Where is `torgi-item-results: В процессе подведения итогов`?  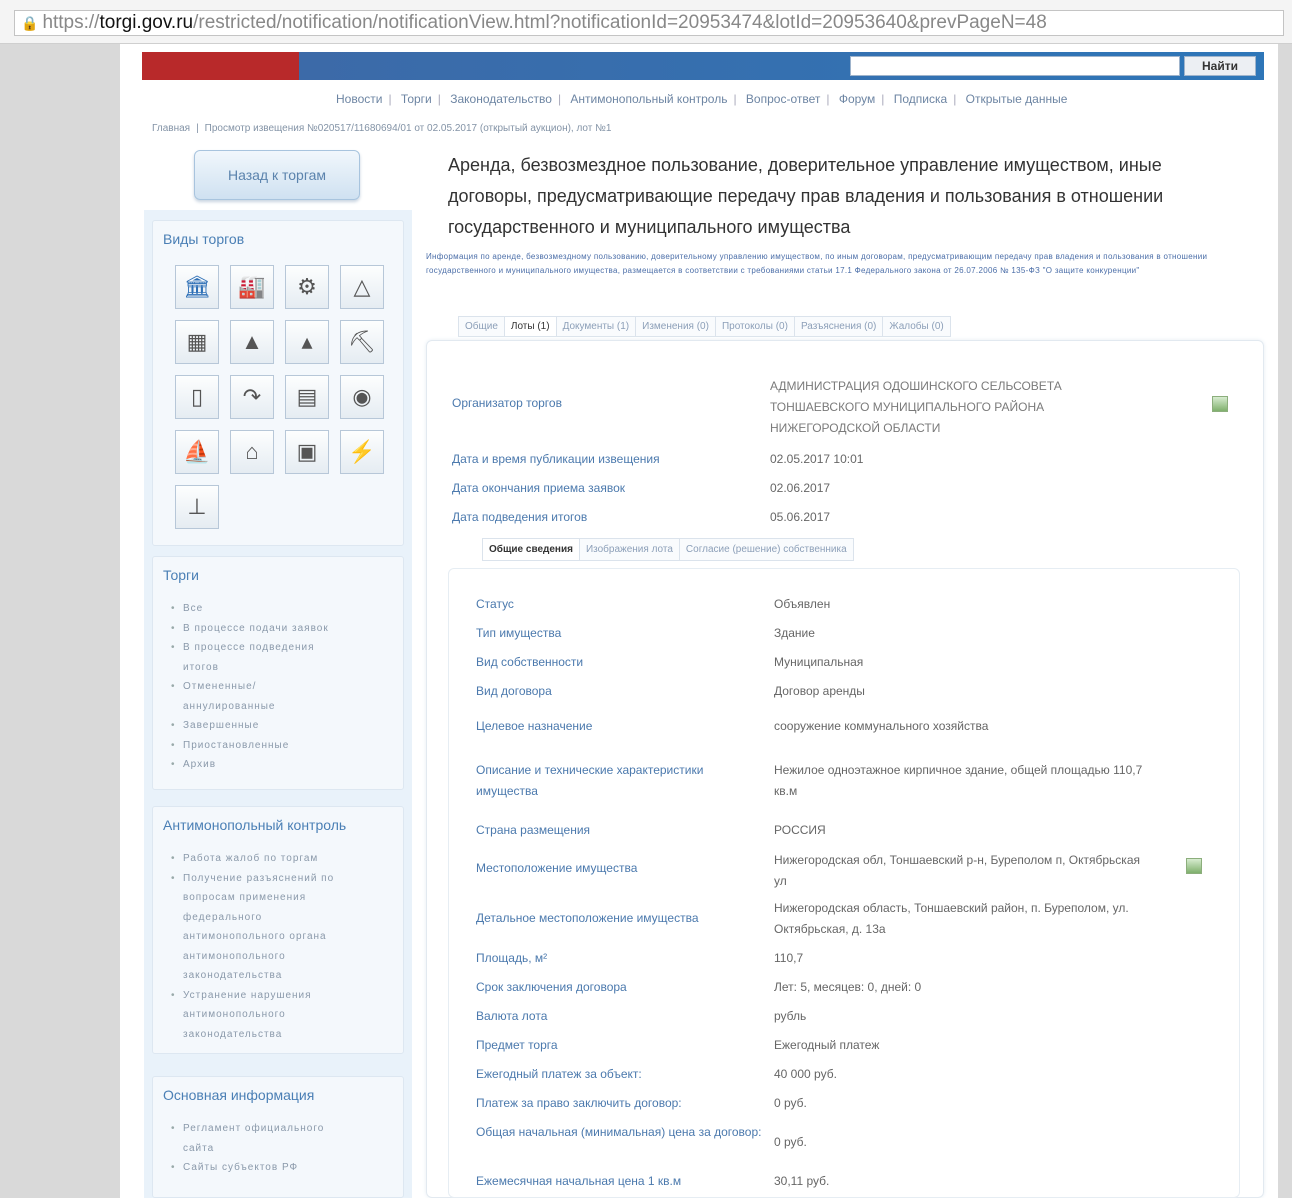 torgi-item-results: В процессе подведения итогов is located at coordinates (259, 657).